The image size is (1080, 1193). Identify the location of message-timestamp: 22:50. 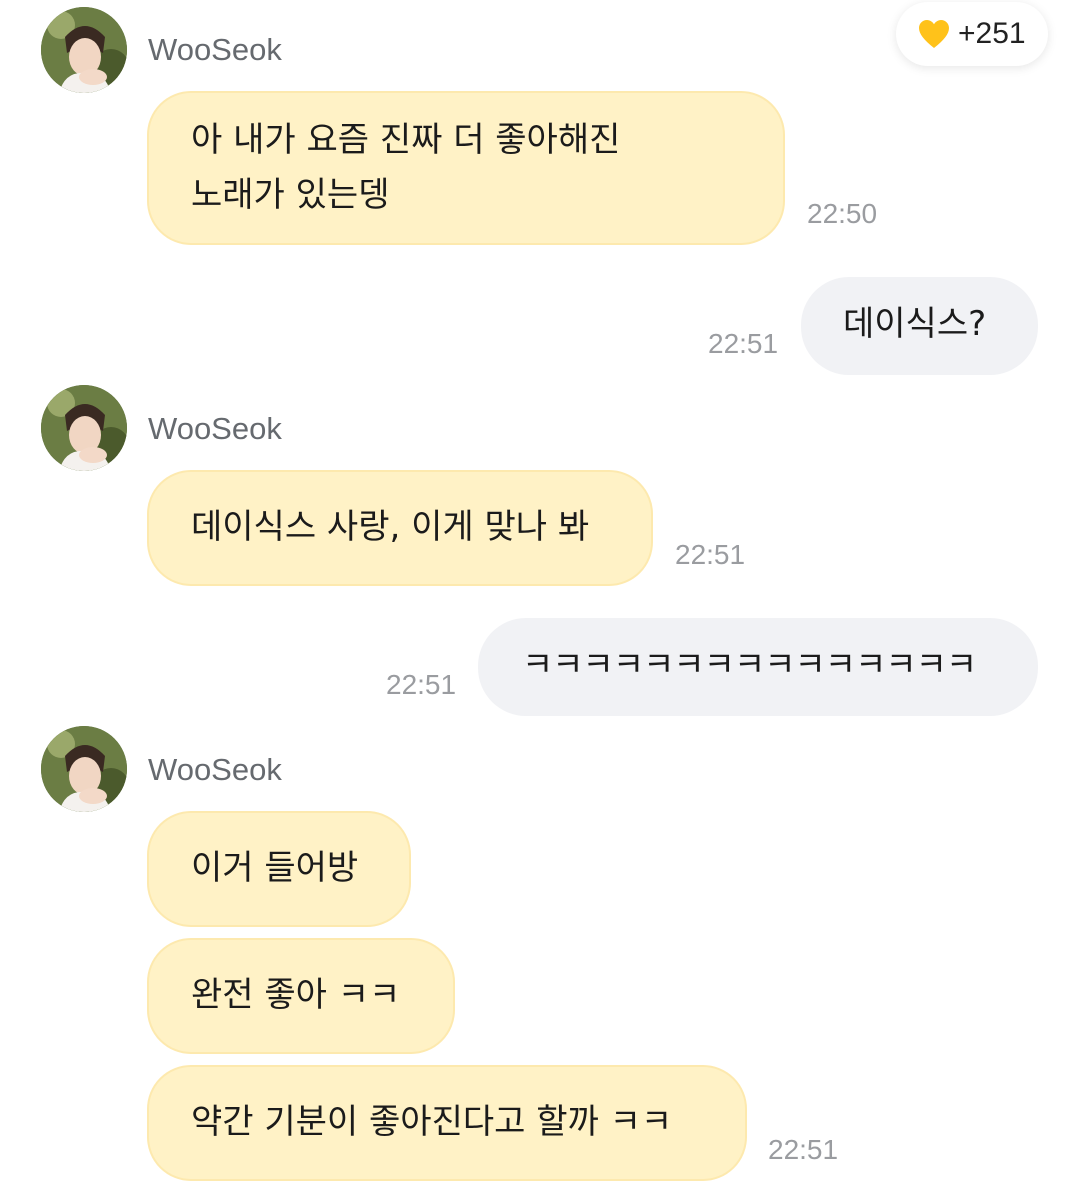
(842, 213).